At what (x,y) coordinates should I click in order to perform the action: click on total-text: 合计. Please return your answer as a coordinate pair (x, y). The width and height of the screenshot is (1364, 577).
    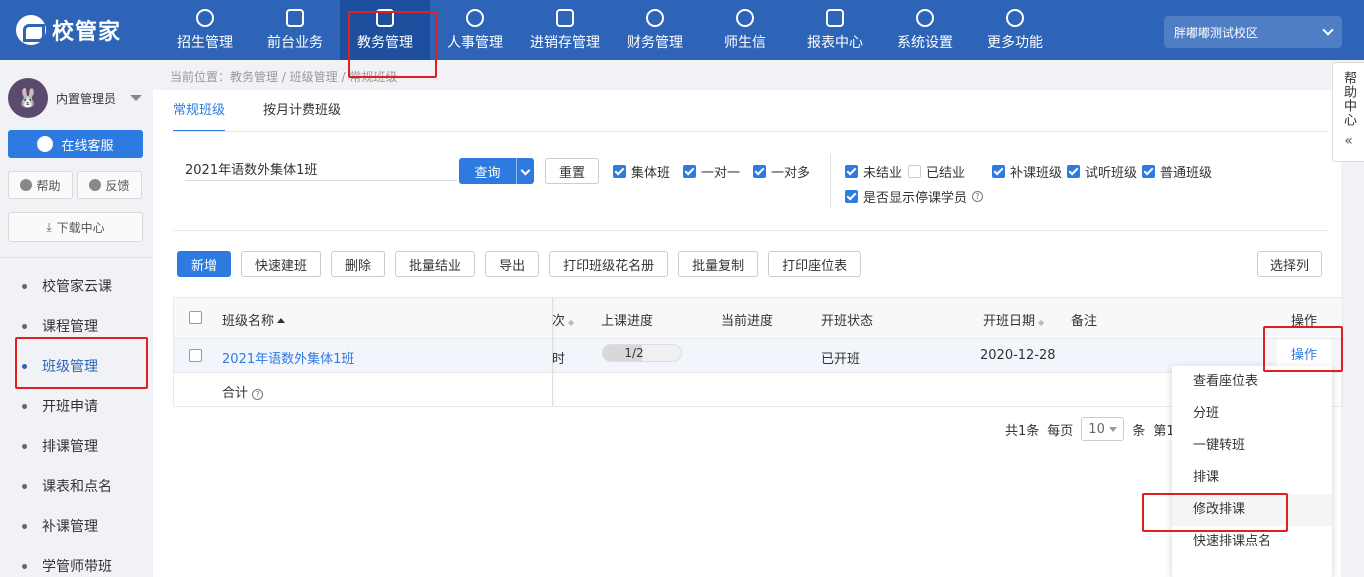
    Looking at the image, I should click on (235, 393).